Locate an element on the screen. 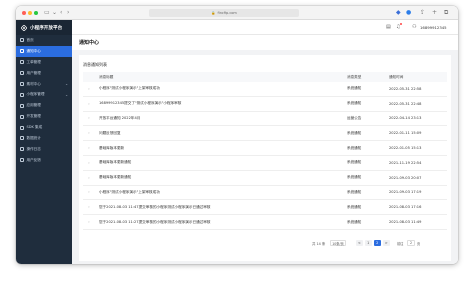 This screenshot has width=474, height=283. tabs-overview-icon: ⧉ is located at coordinates (446, 12).